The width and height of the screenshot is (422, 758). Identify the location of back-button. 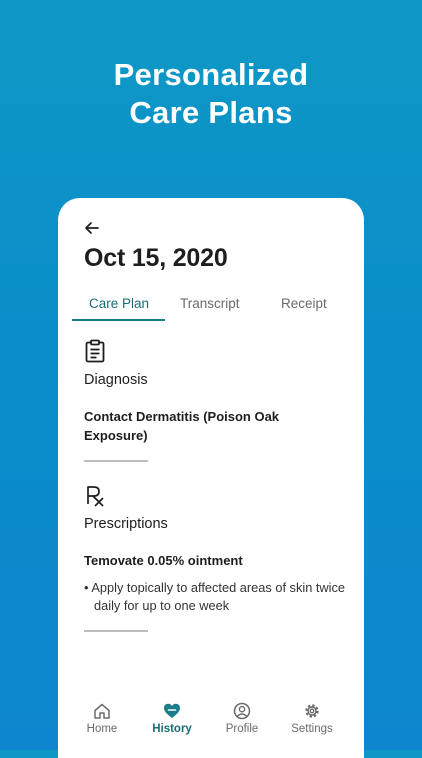
(92, 228).